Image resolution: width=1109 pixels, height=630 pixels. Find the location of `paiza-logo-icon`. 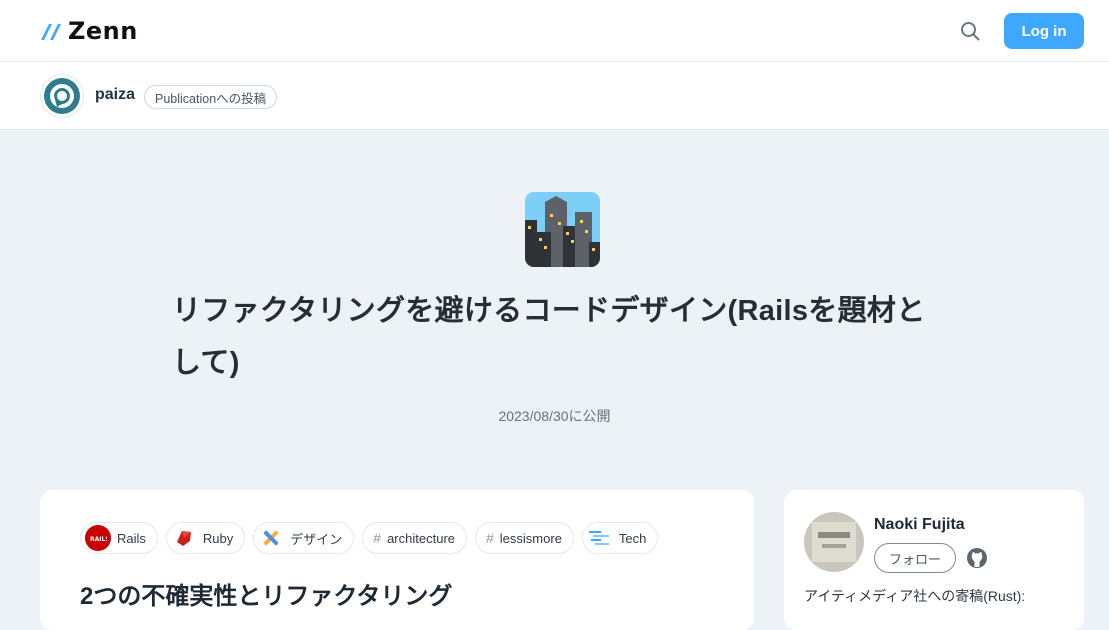

paiza-logo-icon is located at coordinates (62, 96).